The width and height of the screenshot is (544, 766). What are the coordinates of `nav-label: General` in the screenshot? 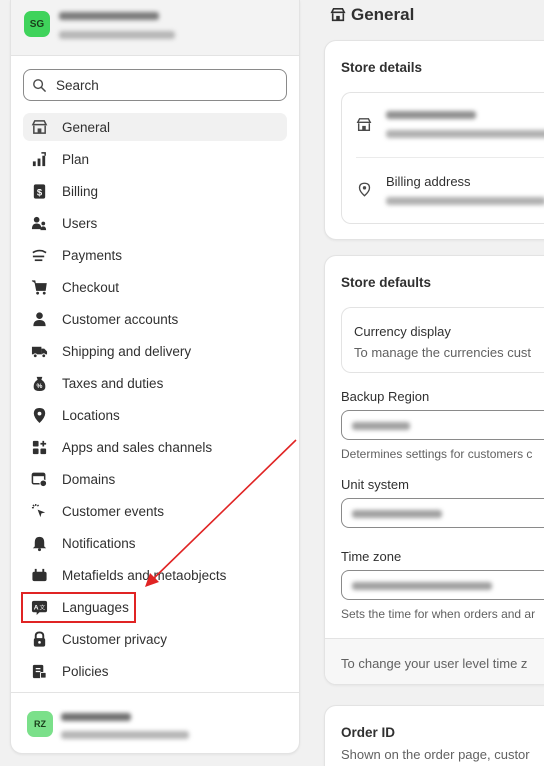 It's located at (86, 127).